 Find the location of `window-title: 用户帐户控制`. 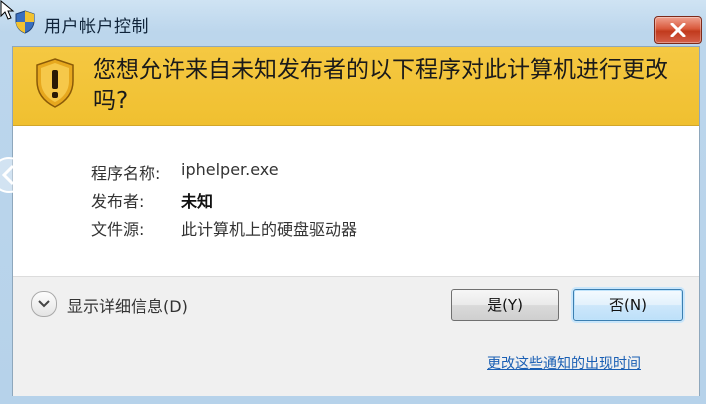

window-title: 用户帐户控制 is located at coordinates (96, 27).